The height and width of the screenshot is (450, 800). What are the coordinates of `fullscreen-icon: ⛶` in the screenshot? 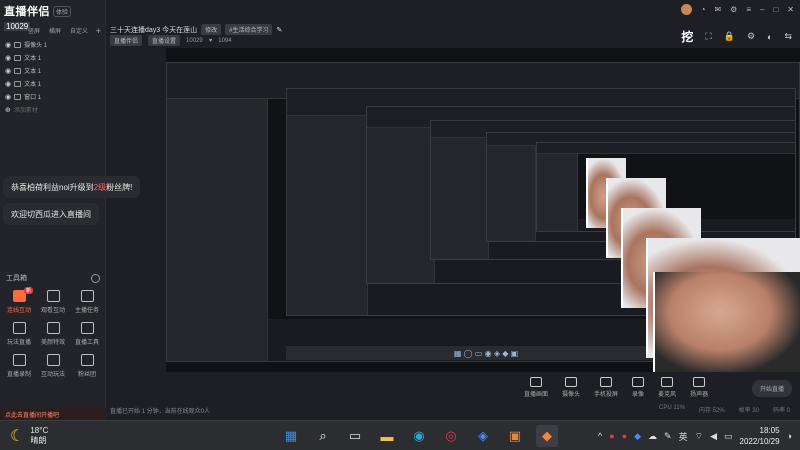 It's located at (708, 36).